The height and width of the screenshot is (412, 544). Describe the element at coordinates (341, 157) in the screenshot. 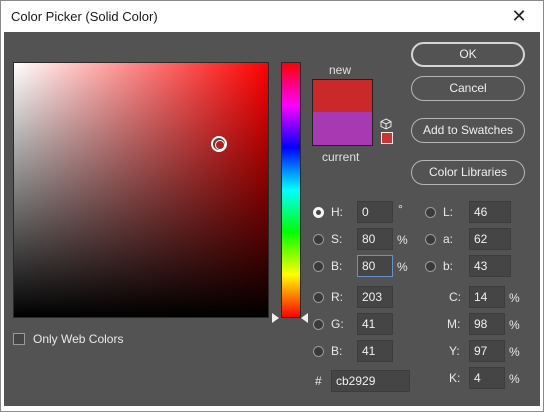

I see `current-label: current` at that location.